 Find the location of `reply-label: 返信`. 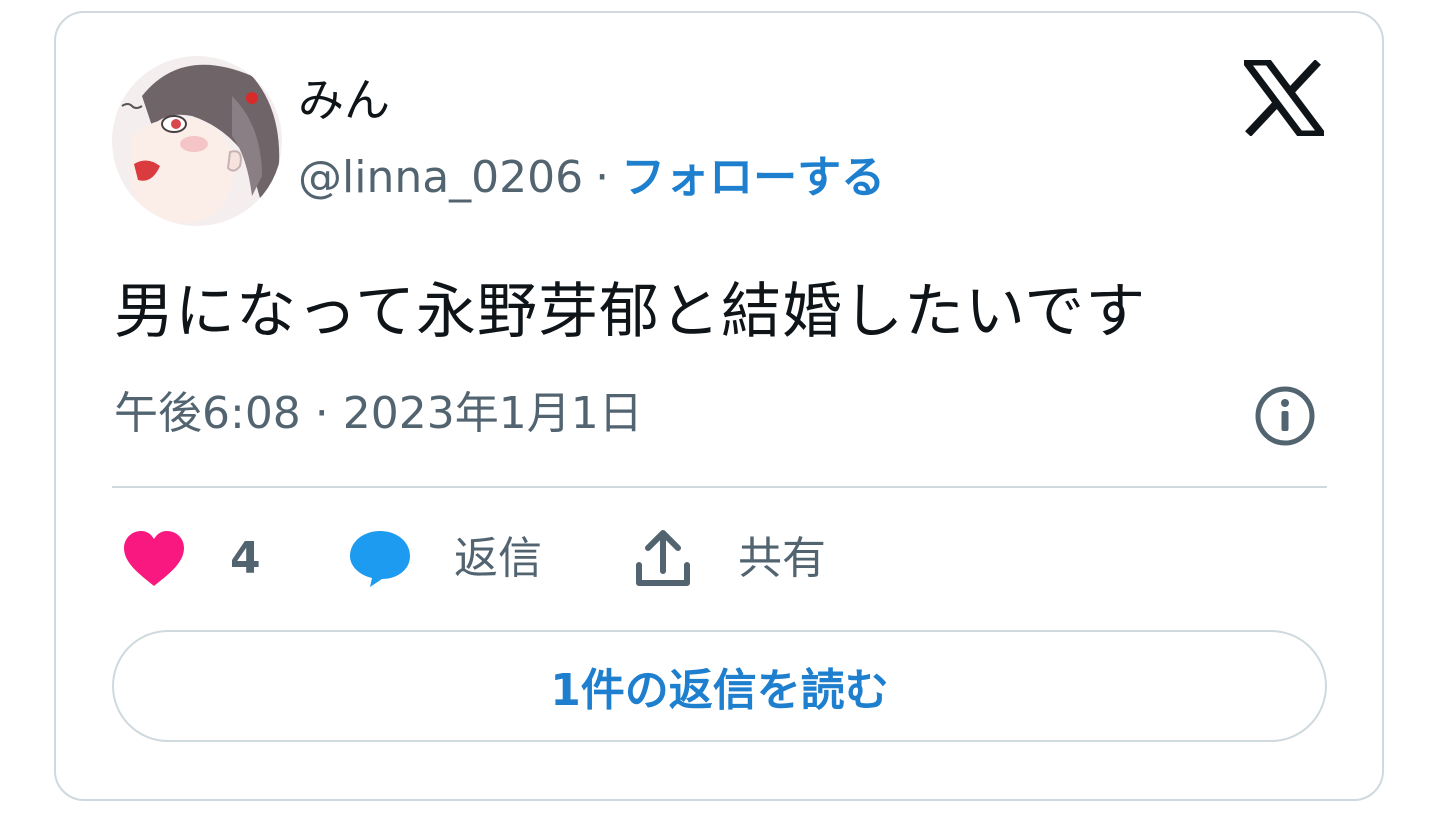

reply-label: 返信 is located at coordinates (498, 558).